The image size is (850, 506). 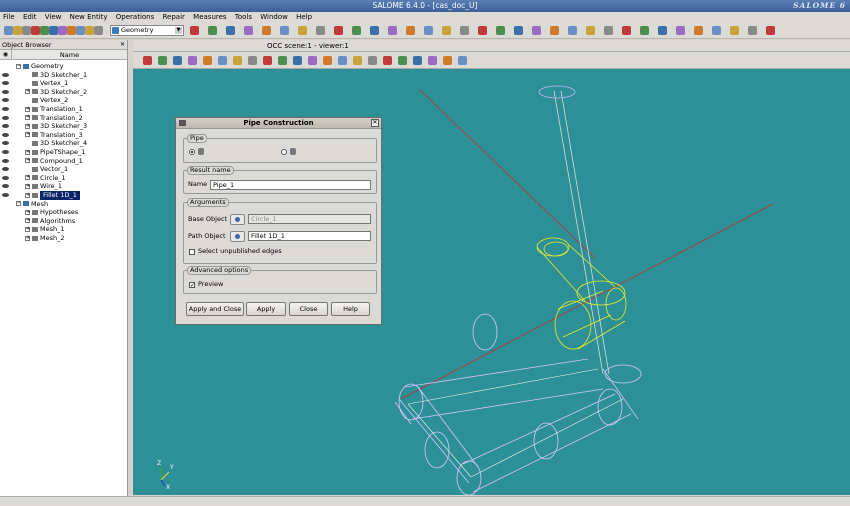 I want to click on collapse-icon: −, so click(x=18, y=66).